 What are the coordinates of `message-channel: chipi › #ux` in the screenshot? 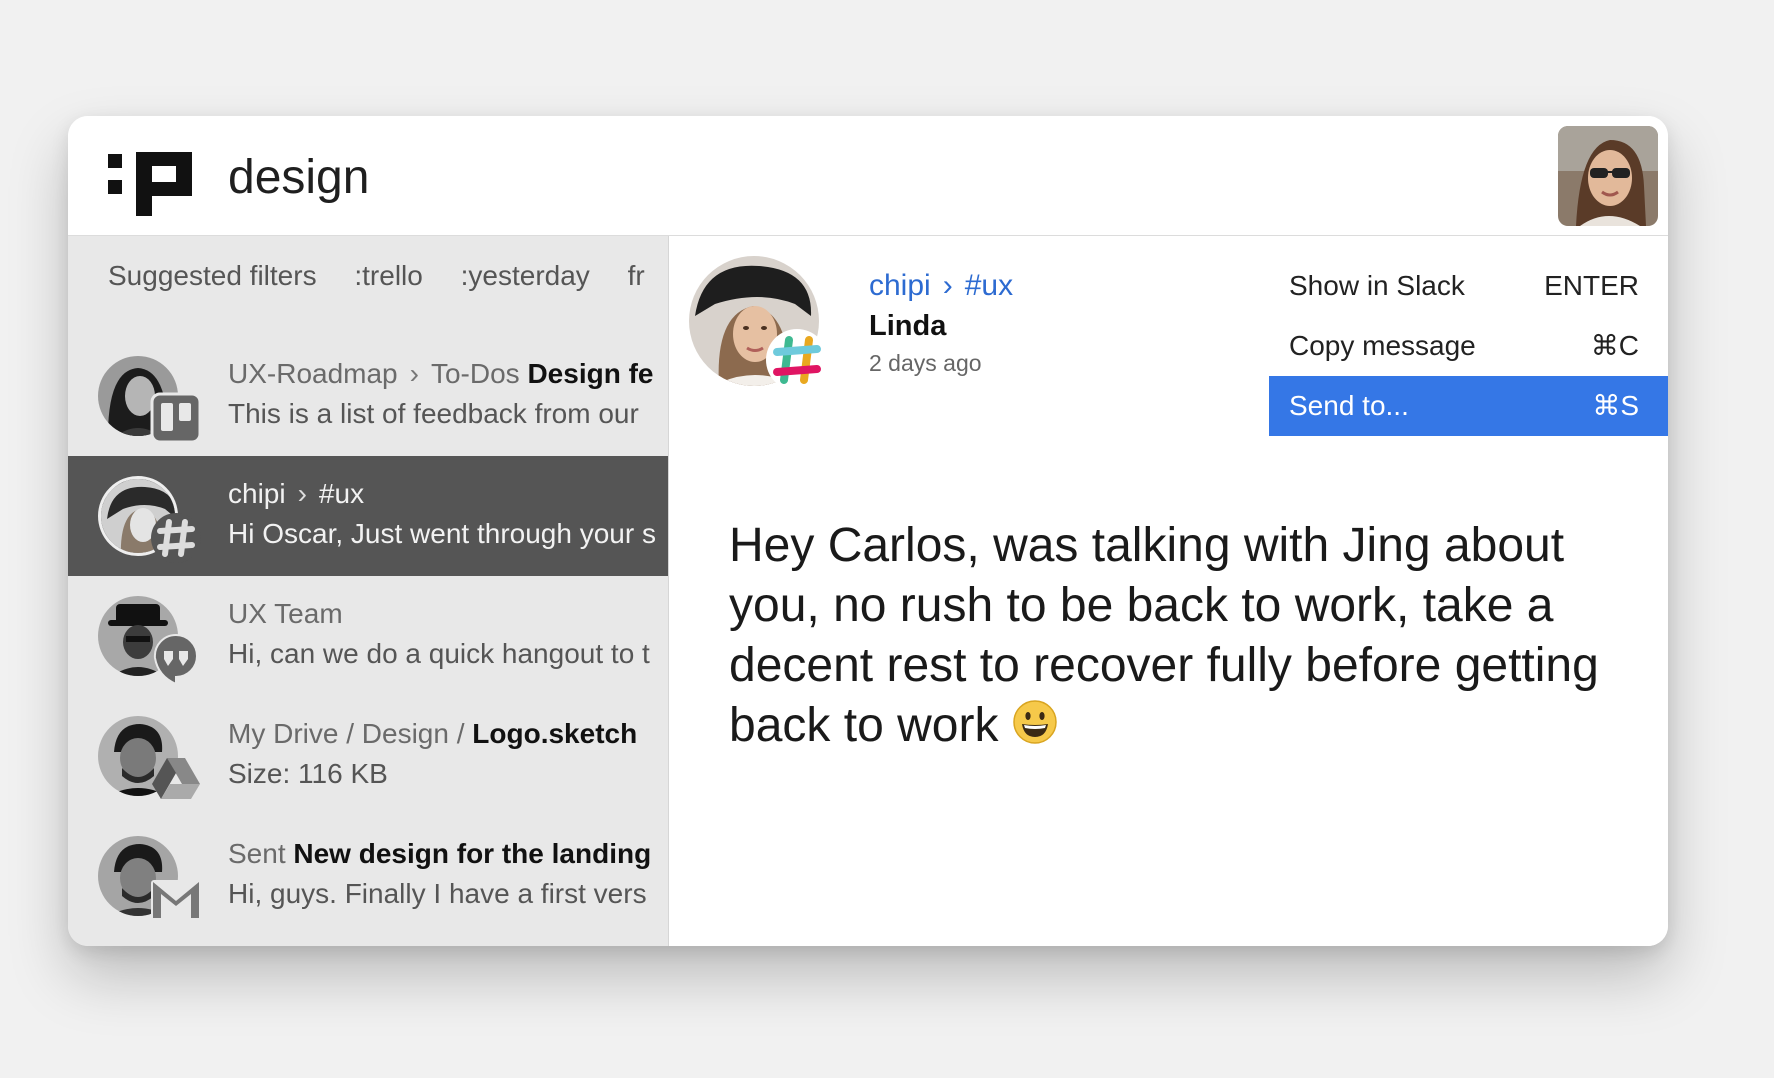 It's located at (941, 286).